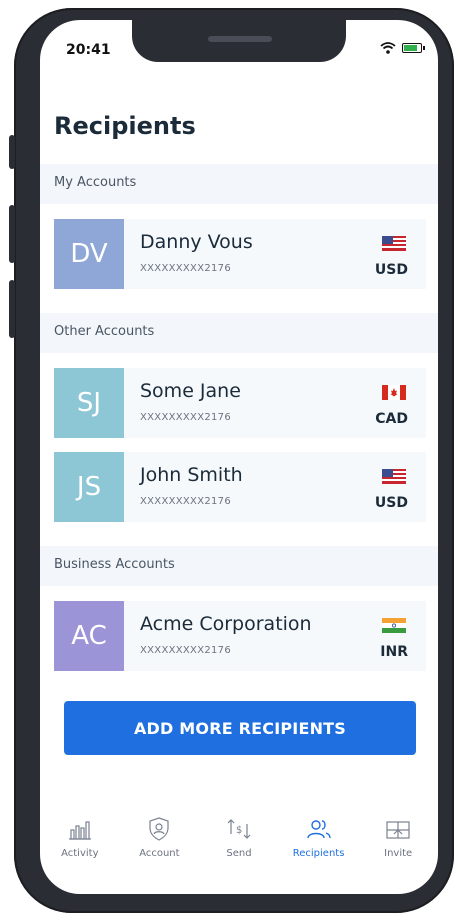  I want to click on gift-icon, so click(398, 830).